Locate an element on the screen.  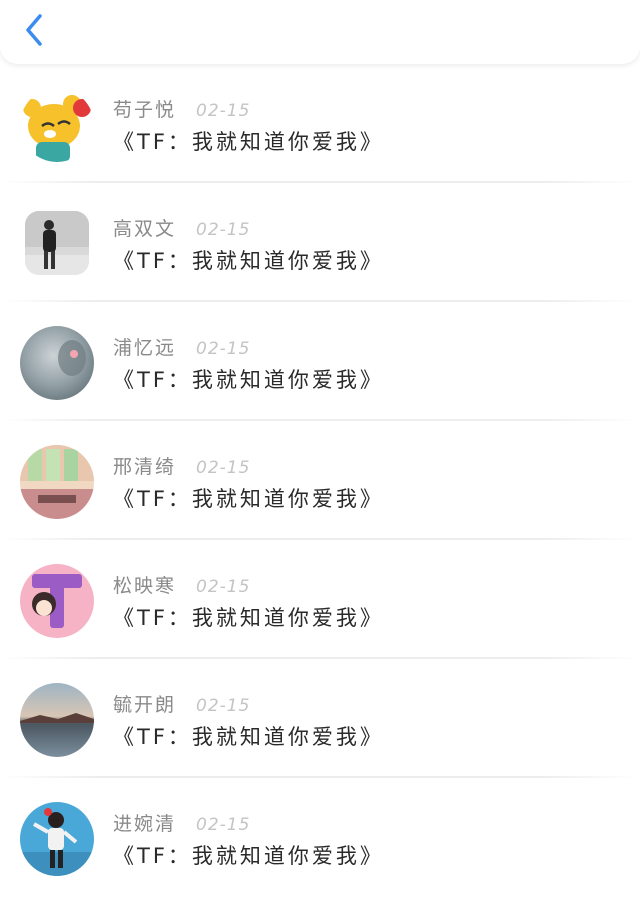
back-button is located at coordinates (38, 30).